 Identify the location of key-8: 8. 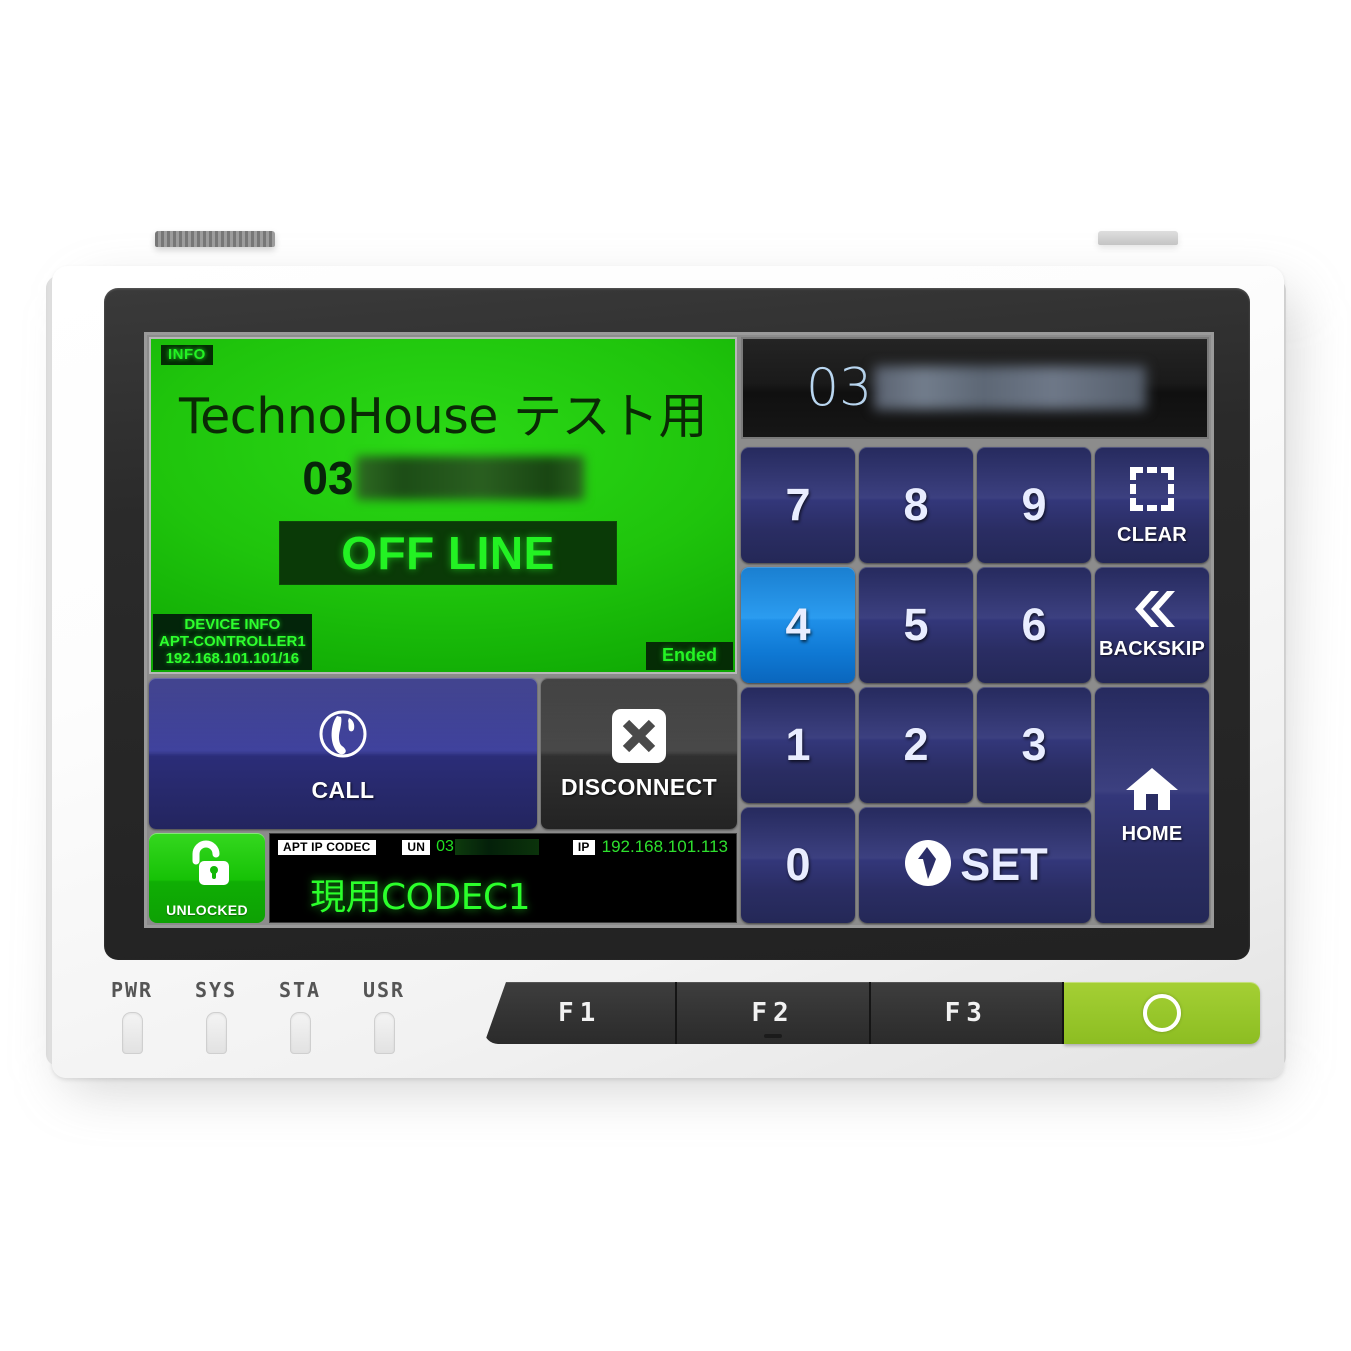
(916, 505).